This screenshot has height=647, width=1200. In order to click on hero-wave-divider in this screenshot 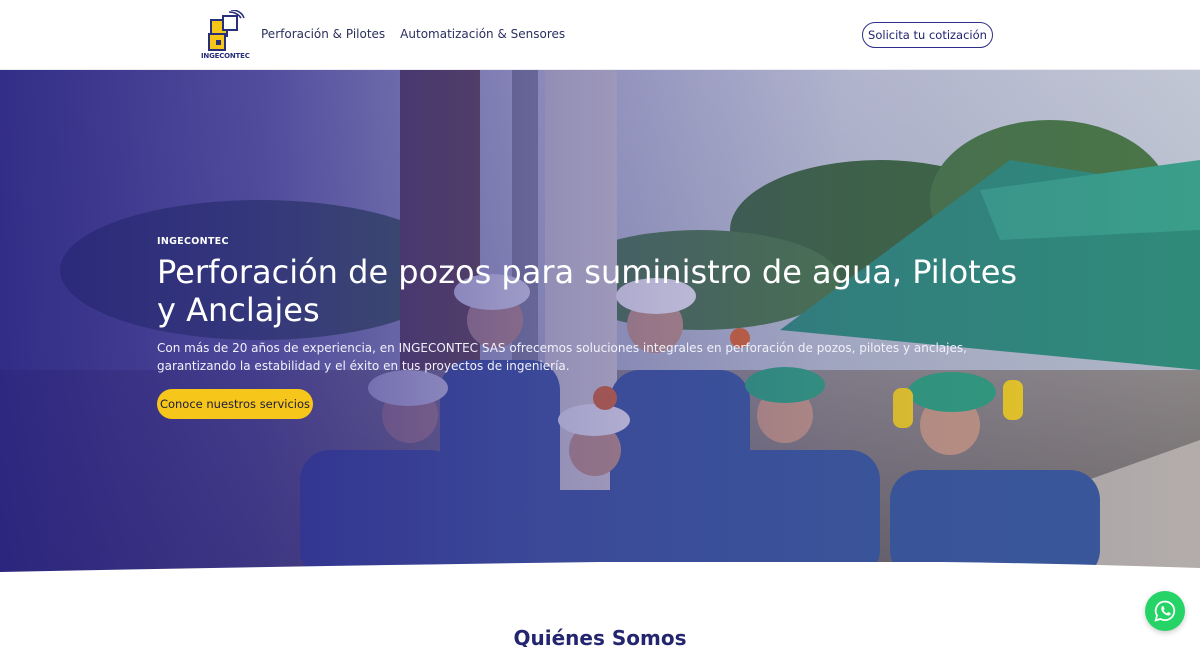, I will do `click(600, 571)`.